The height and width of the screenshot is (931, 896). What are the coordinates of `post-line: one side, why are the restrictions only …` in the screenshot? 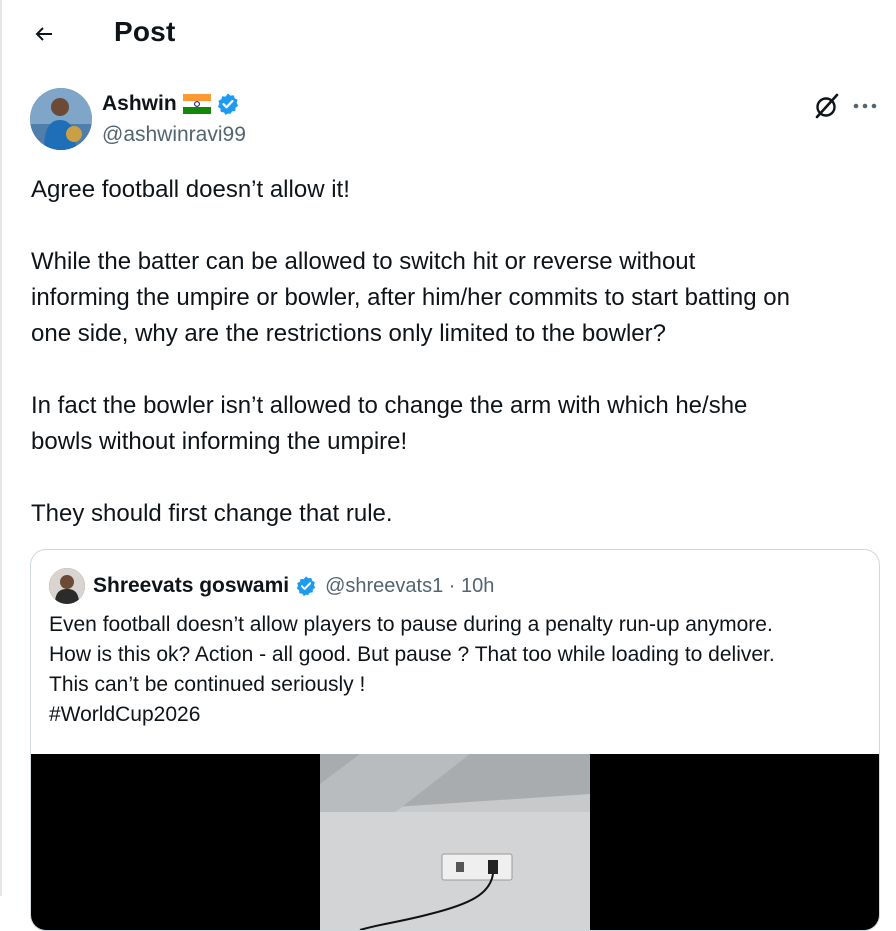 It's located at (348, 333).